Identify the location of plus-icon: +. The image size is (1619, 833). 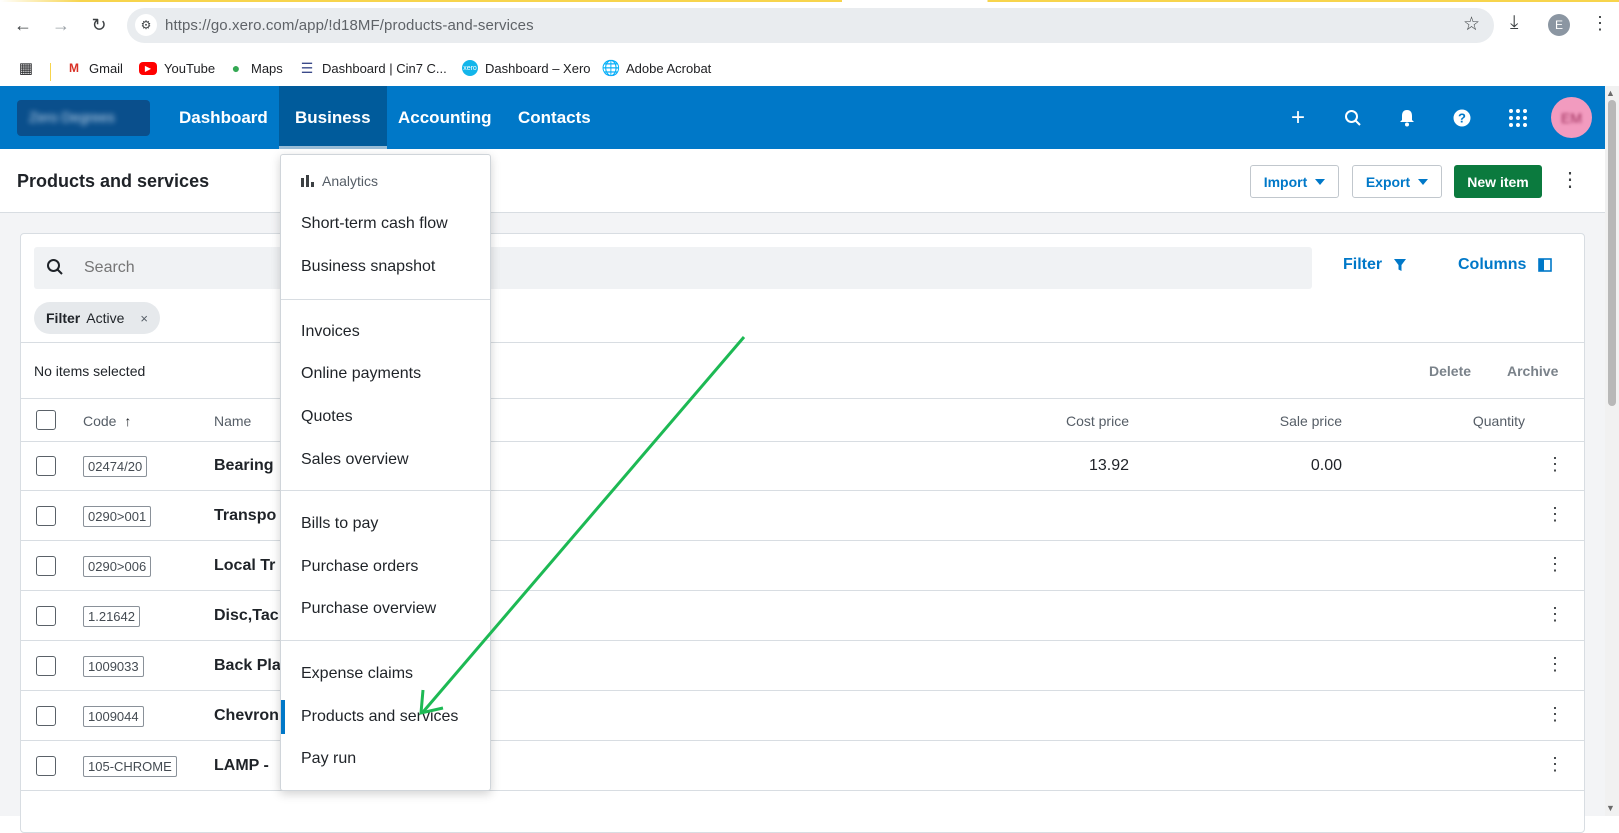
(1298, 117).